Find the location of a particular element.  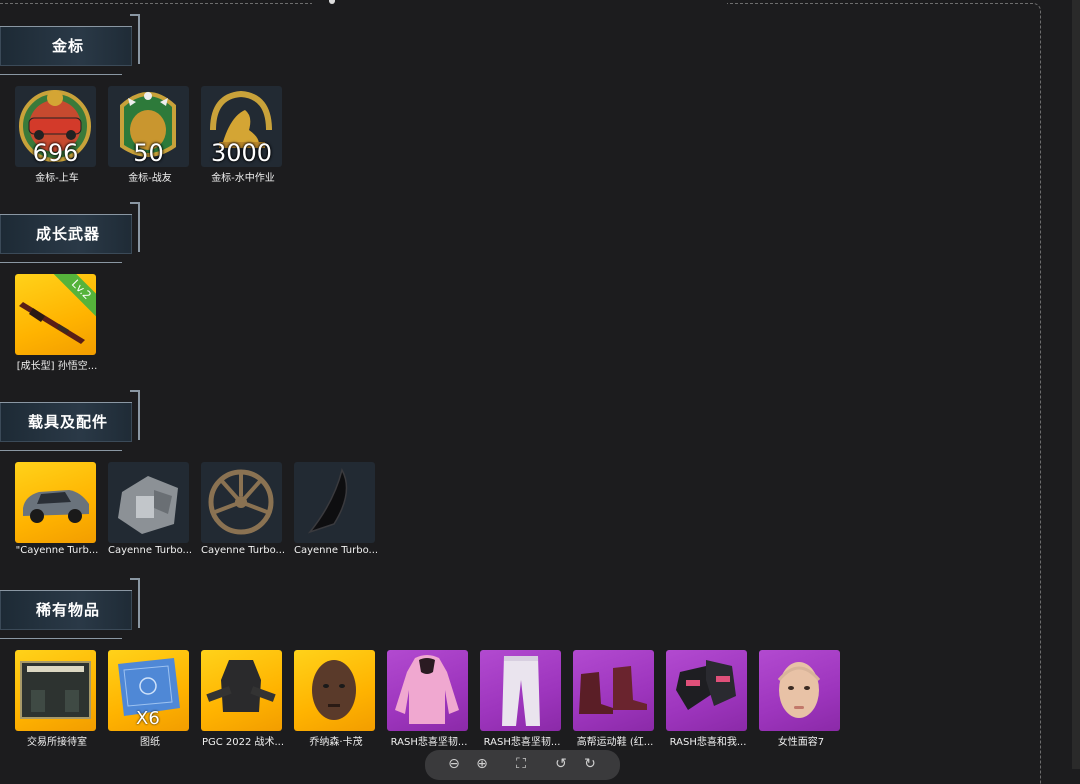

boots-icon is located at coordinates (613, 690).